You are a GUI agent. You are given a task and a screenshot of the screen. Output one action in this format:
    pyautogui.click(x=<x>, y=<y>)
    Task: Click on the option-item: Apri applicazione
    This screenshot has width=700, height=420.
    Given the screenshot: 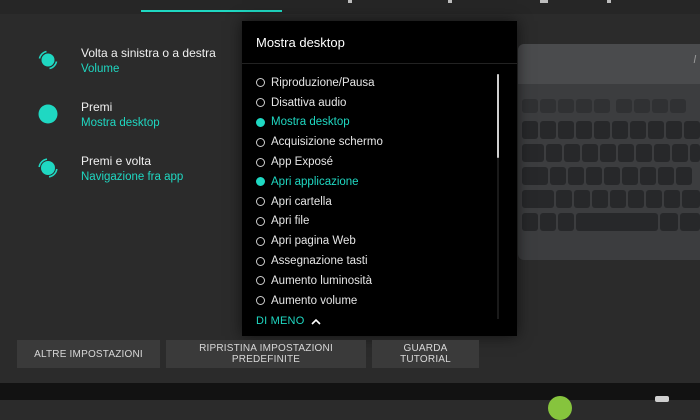 What is the action you would take?
    pyautogui.click(x=376, y=182)
    